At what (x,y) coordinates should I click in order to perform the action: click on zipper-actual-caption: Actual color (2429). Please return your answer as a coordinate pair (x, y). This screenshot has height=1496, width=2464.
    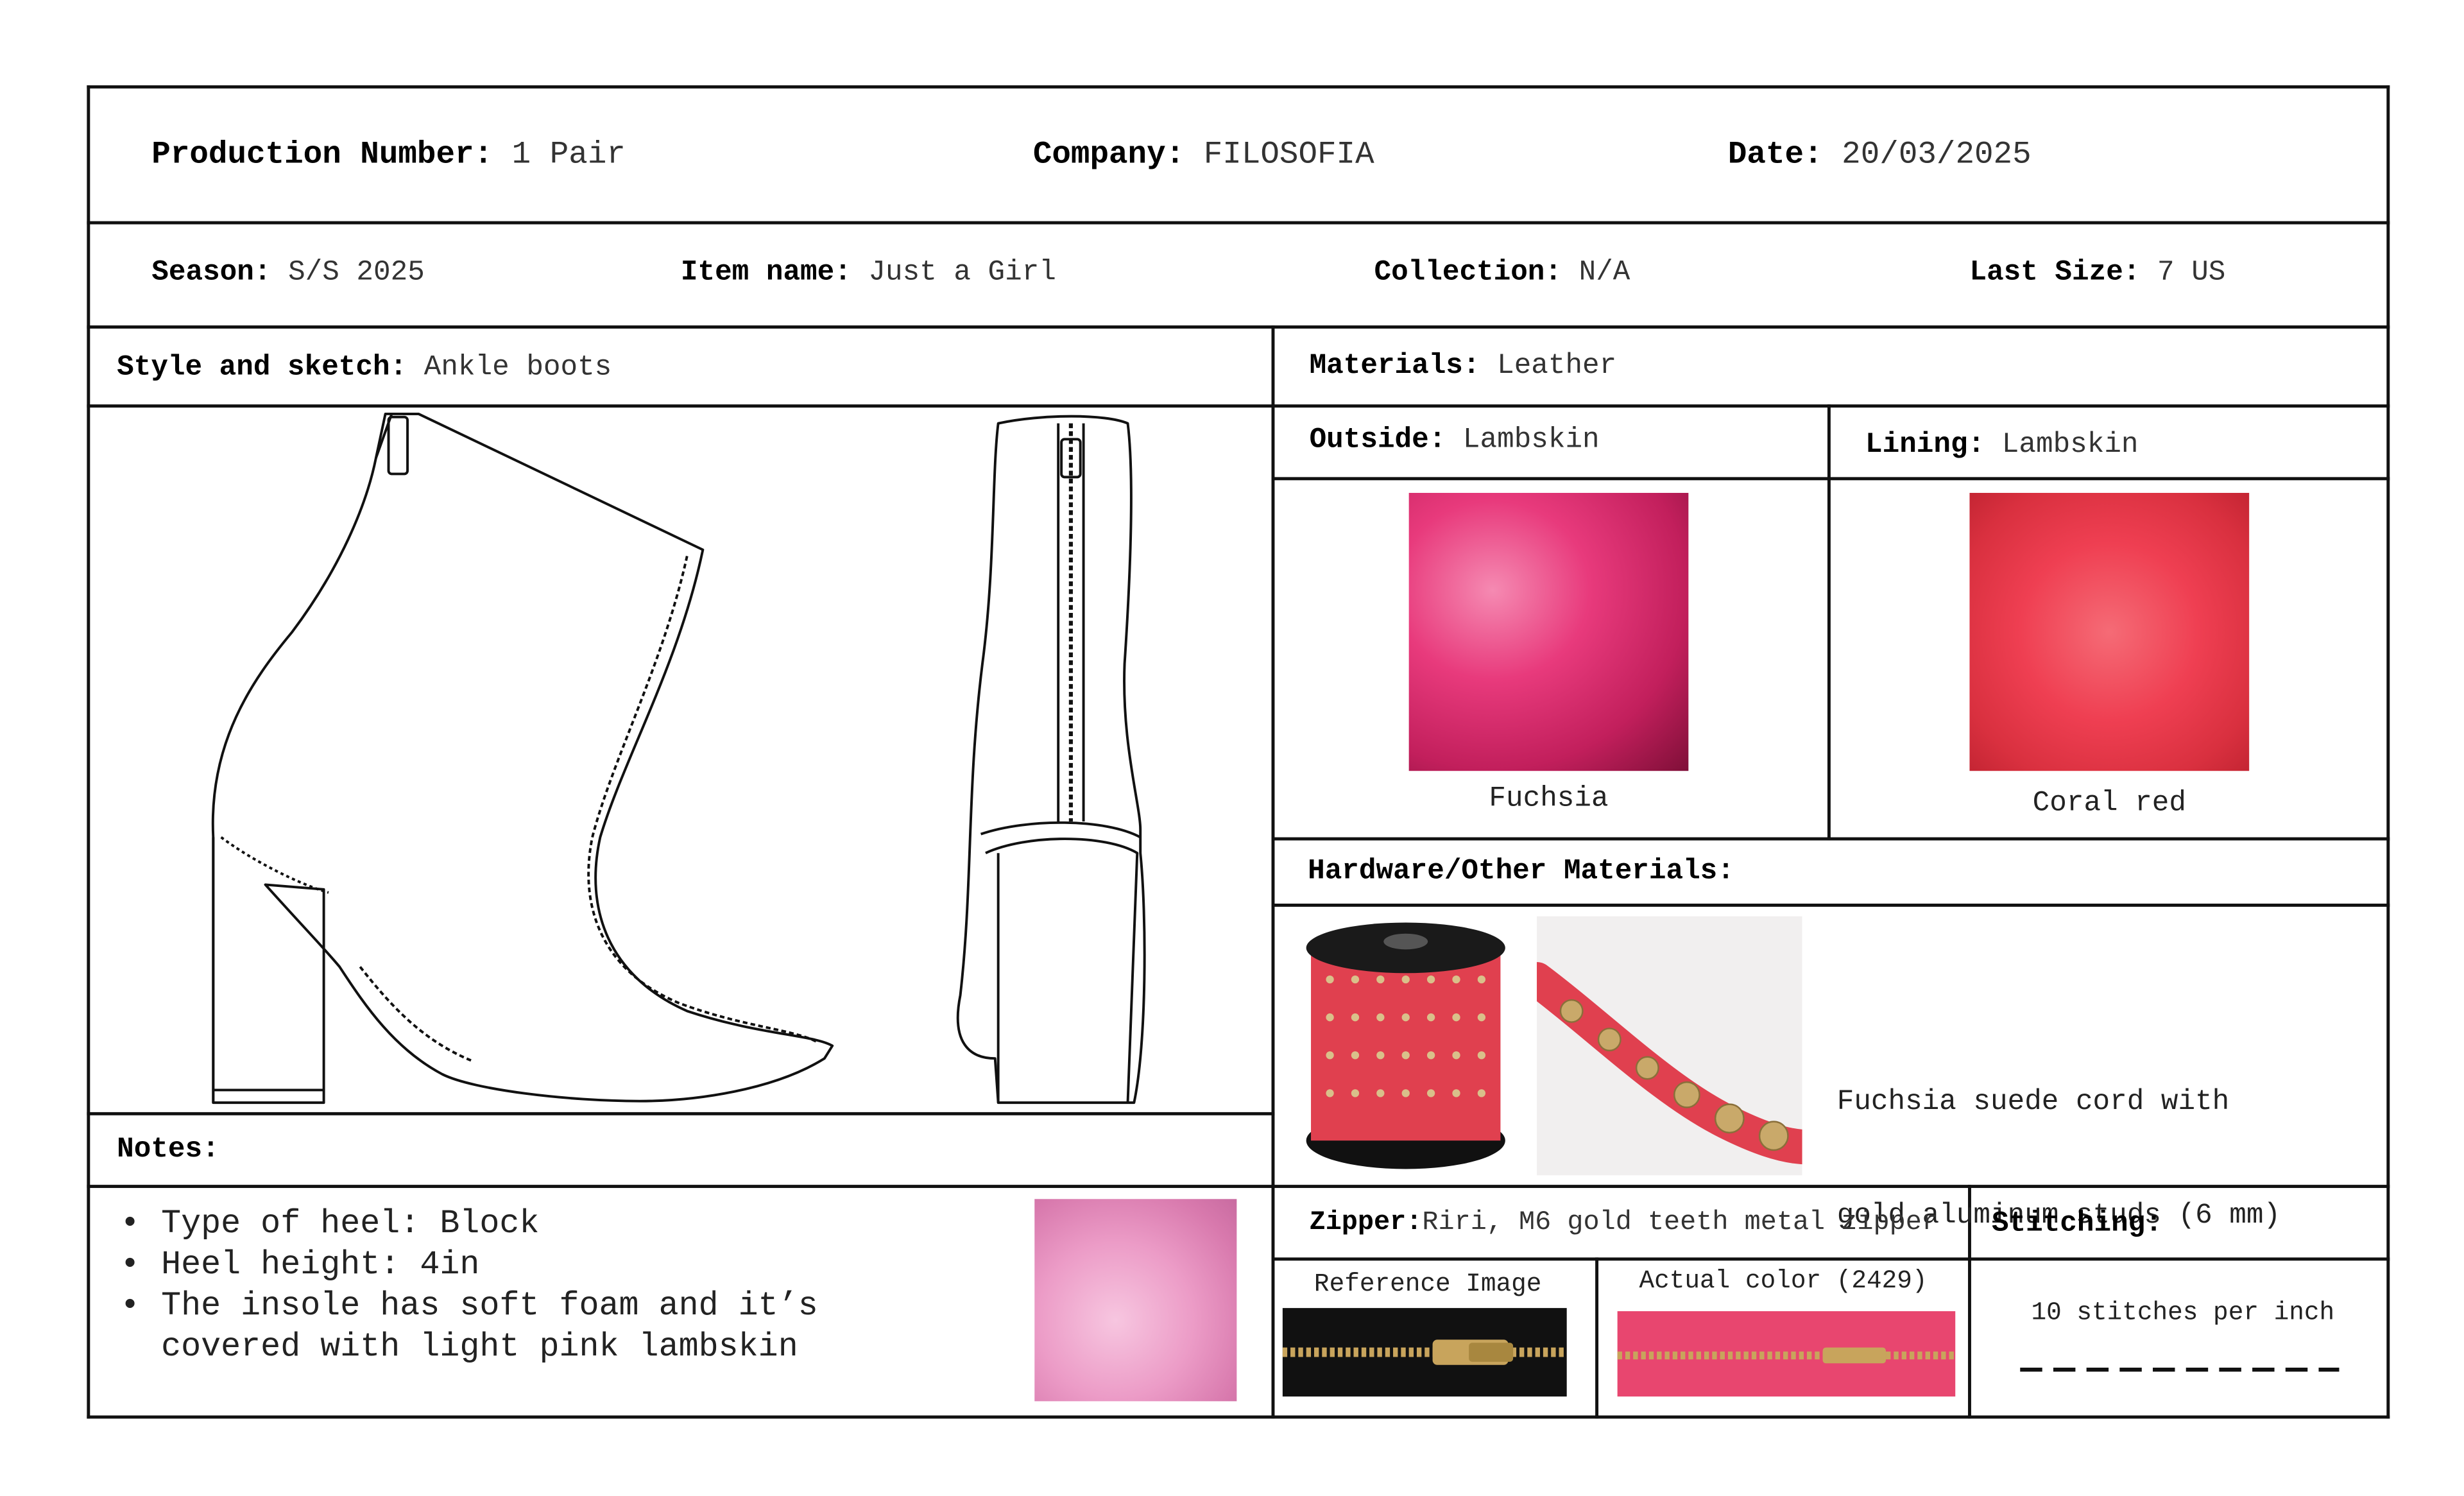
    Looking at the image, I should click on (1784, 1281).